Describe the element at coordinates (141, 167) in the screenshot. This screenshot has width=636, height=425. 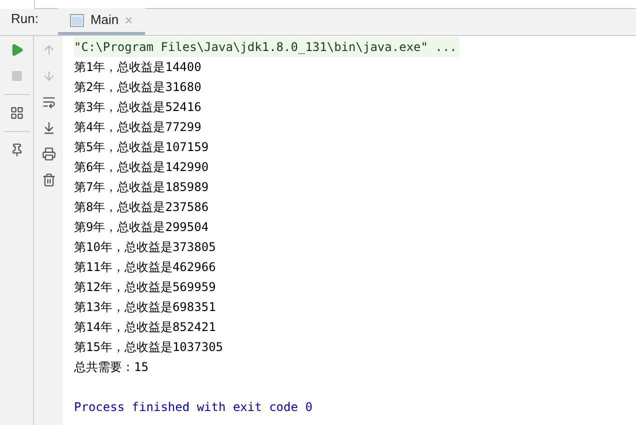
I see `console-output-line: 第6年，总收益是142990` at that location.